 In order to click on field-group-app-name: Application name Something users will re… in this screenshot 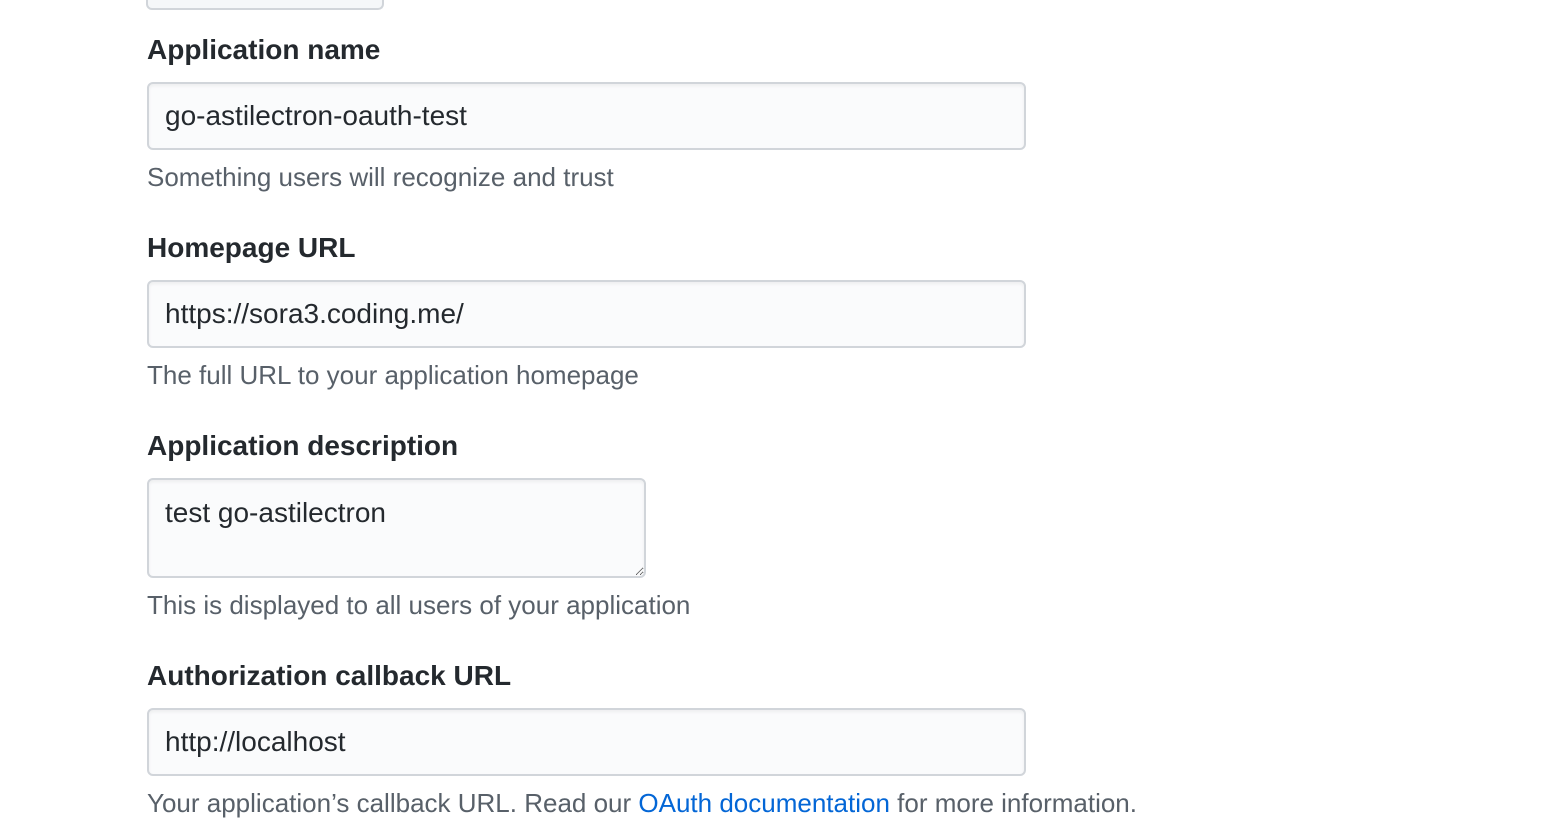, I will do `click(586, 112)`.